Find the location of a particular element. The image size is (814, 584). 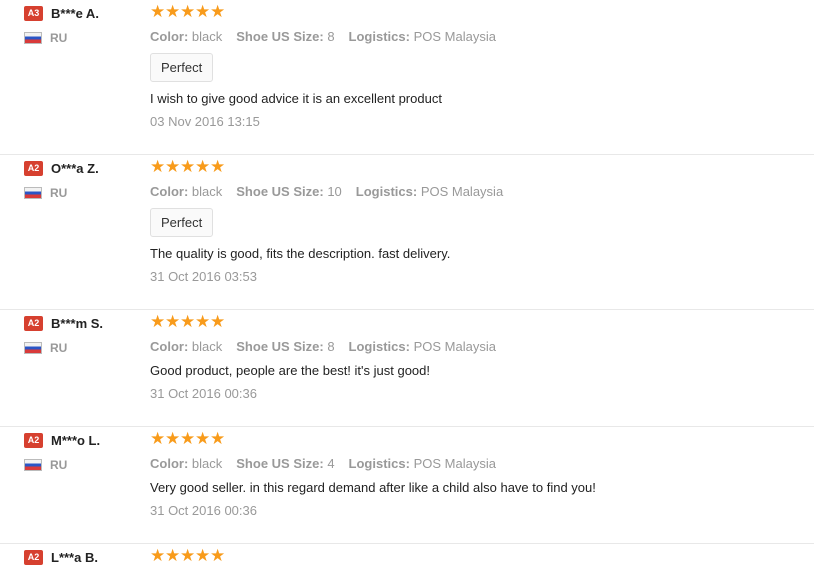

review-item: A2 L***a B. ★ ★ ★ ★ ★ is located at coordinates (407, 564).